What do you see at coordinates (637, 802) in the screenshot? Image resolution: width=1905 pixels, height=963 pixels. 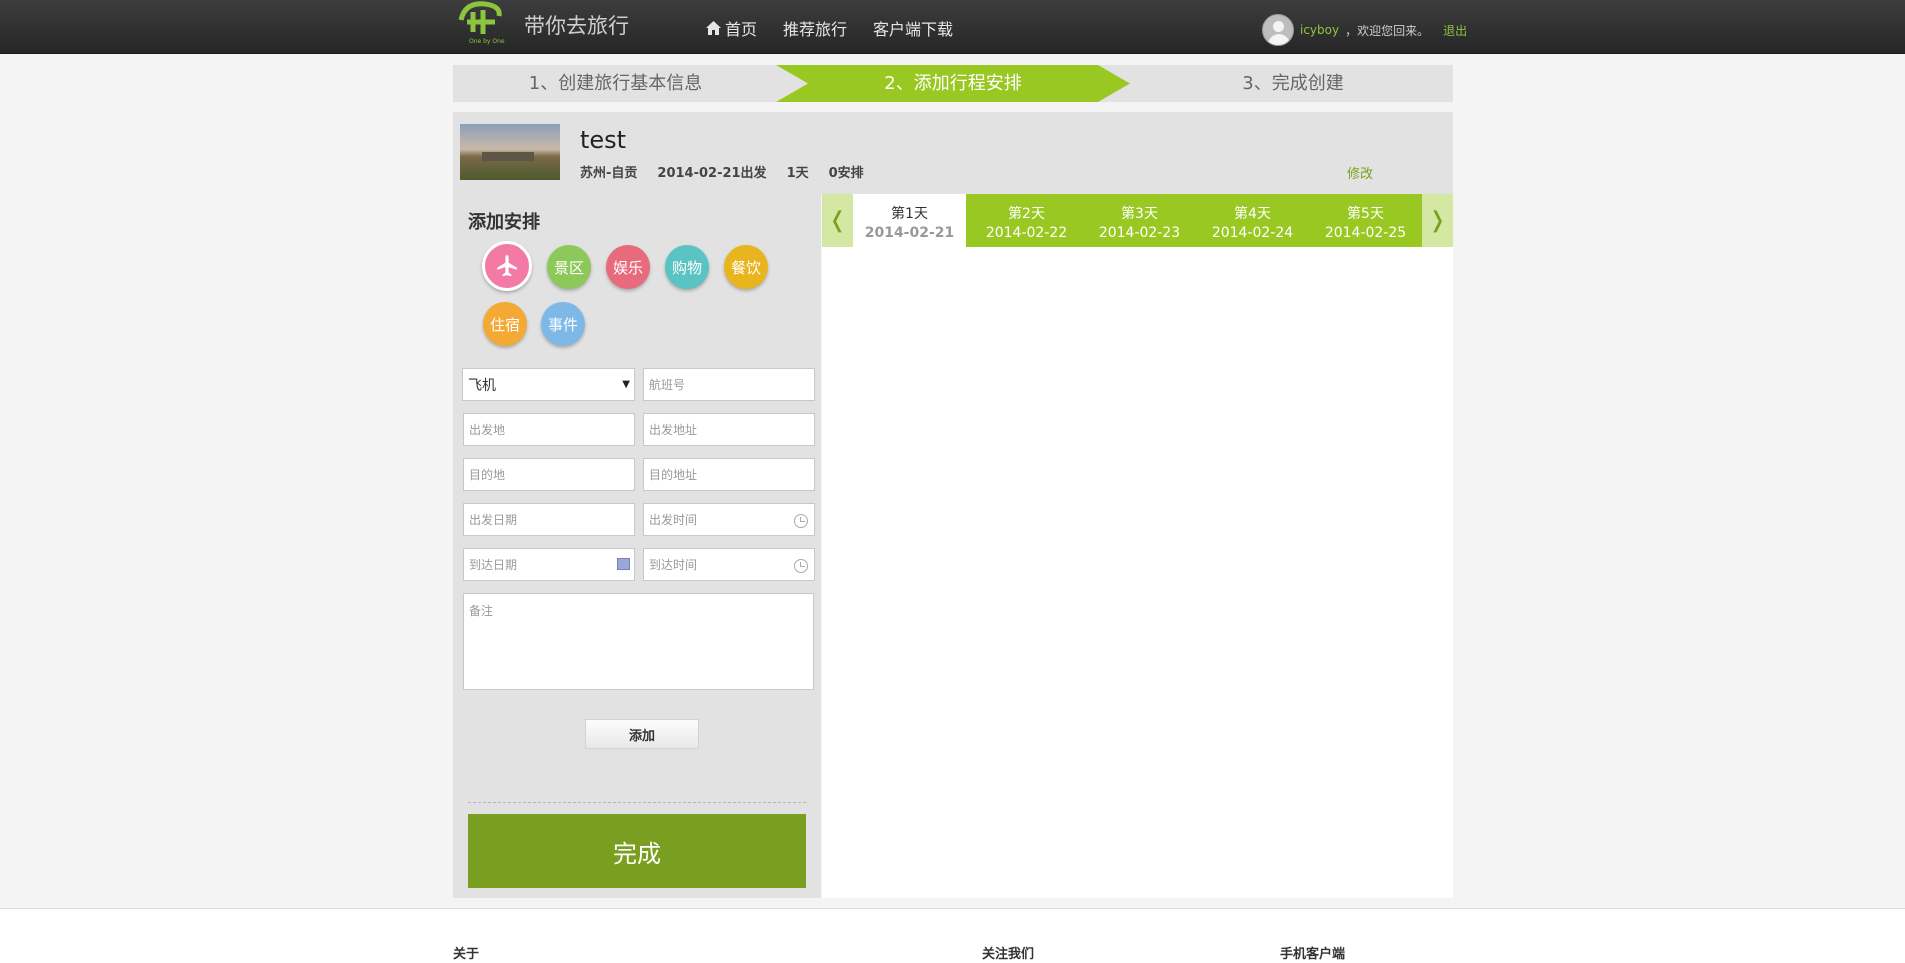 I see `divider` at bounding box center [637, 802].